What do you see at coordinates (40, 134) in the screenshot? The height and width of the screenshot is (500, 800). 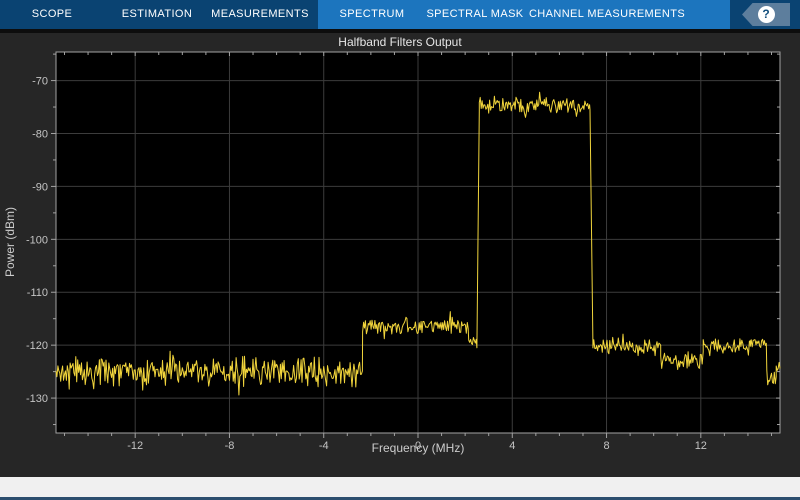 I see `y-tick-label: -80` at bounding box center [40, 134].